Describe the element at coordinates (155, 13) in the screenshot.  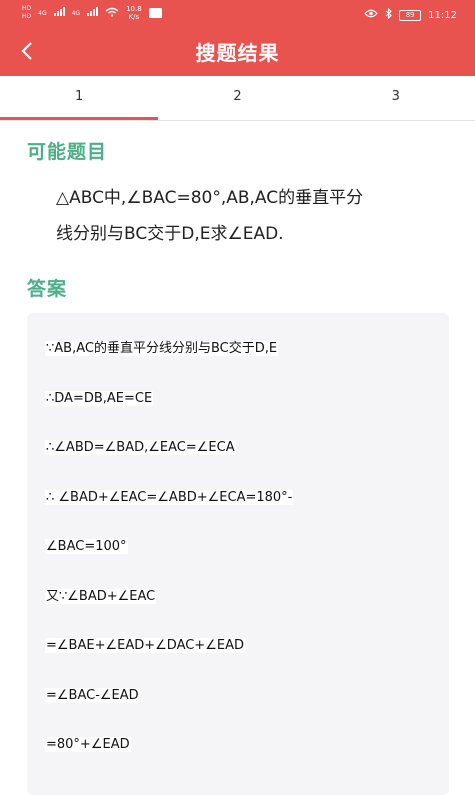
I see `notification-icon` at that location.